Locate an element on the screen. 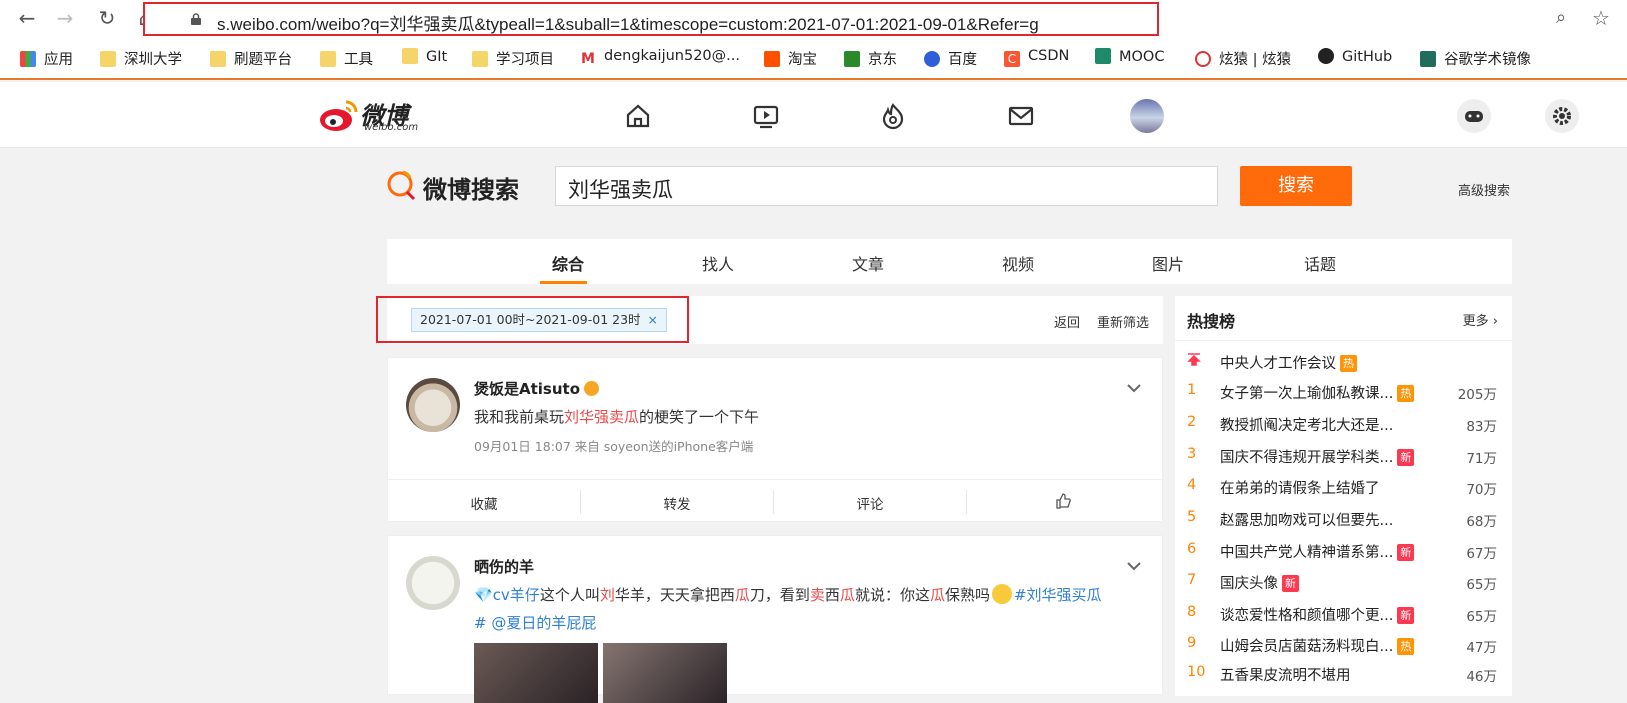 This screenshot has width=1627, height=703. back-link: 返回 is located at coordinates (1067, 321).